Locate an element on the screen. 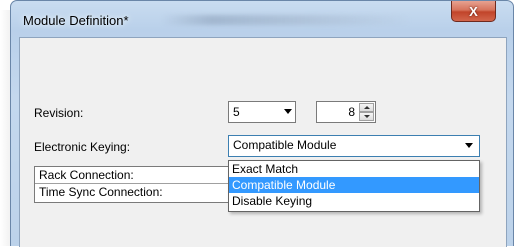  revision-minor-value: 8 is located at coordinates (351, 112).